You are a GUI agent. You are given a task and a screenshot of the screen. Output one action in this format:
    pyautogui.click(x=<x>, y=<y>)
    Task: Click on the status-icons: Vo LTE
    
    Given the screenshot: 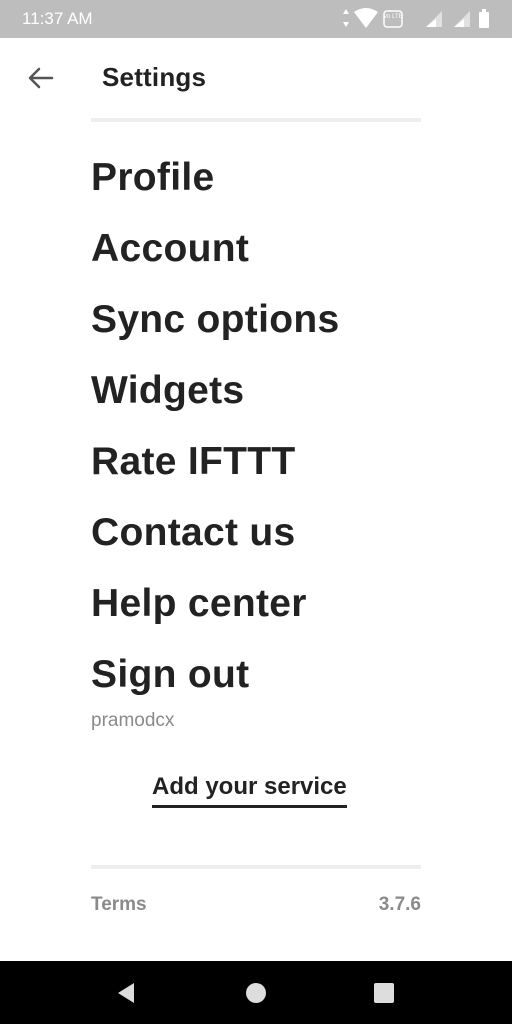 What is the action you would take?
    pyautogui.click(x=417, y=19)
    